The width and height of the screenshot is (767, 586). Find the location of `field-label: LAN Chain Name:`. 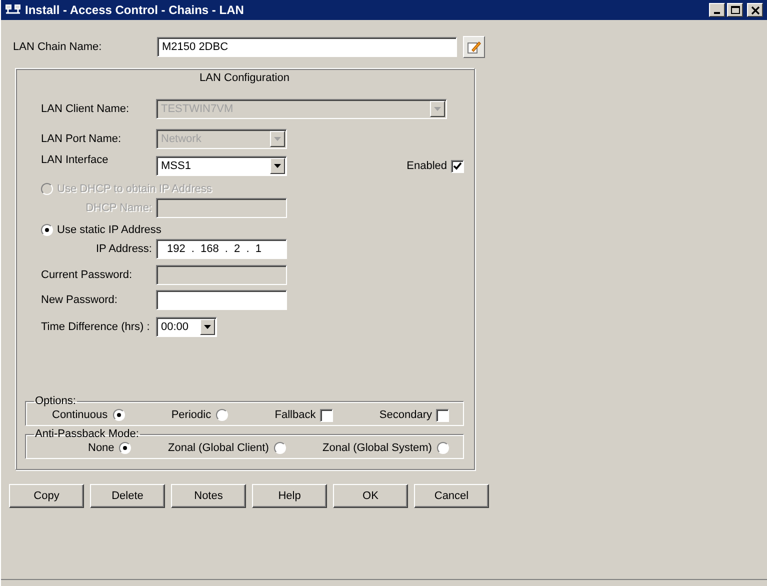

field-label: LAN Chain Name: is located at coordinates (57, 47).